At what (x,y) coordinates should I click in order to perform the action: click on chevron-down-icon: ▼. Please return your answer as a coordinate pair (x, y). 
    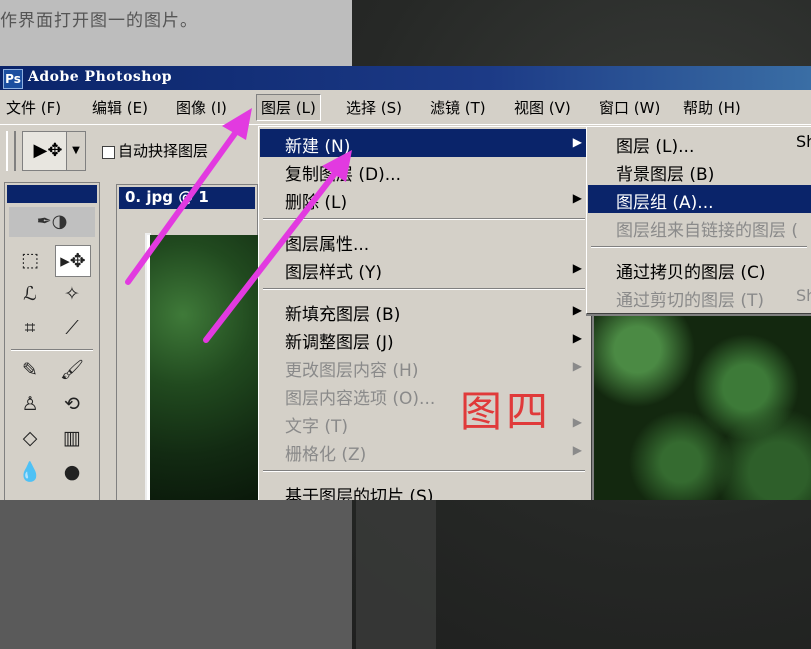
    Looking at the image, I should click on (76, 151).